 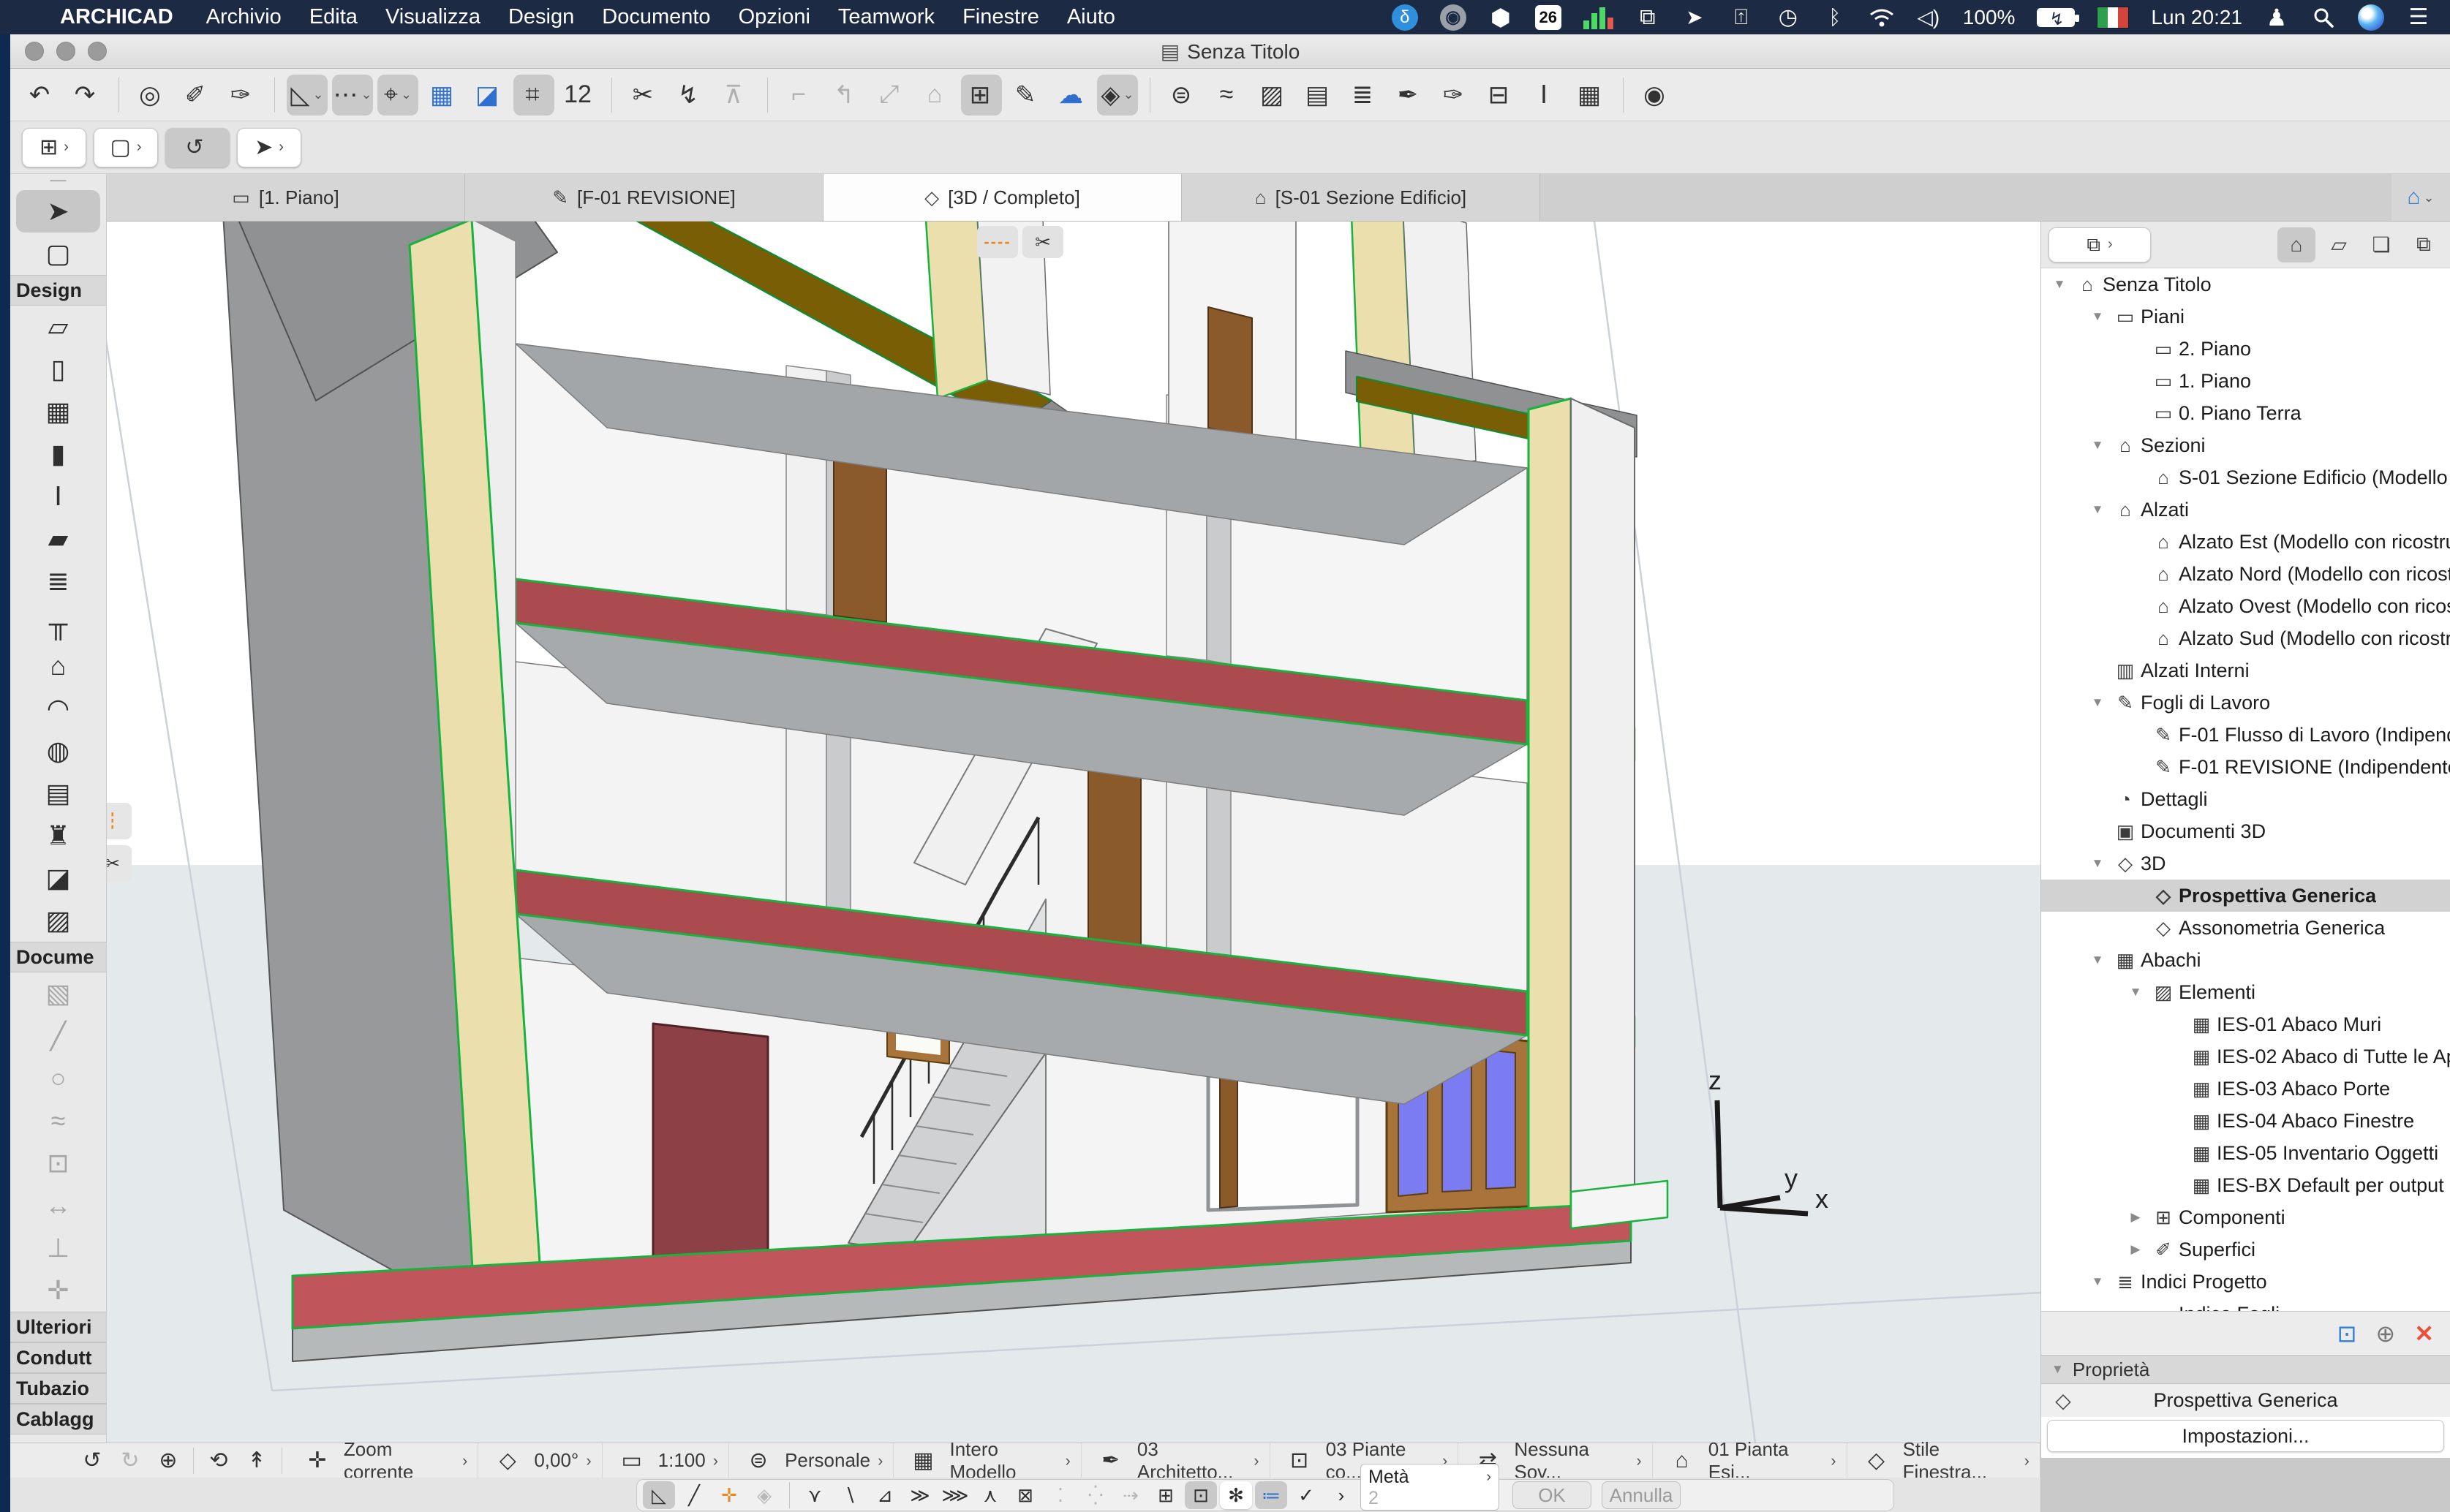 What do you see at coordinates (1741, 17) in the screenshot?
I see `airplay-icon: ⍐` at bounding box center [1741, 17].